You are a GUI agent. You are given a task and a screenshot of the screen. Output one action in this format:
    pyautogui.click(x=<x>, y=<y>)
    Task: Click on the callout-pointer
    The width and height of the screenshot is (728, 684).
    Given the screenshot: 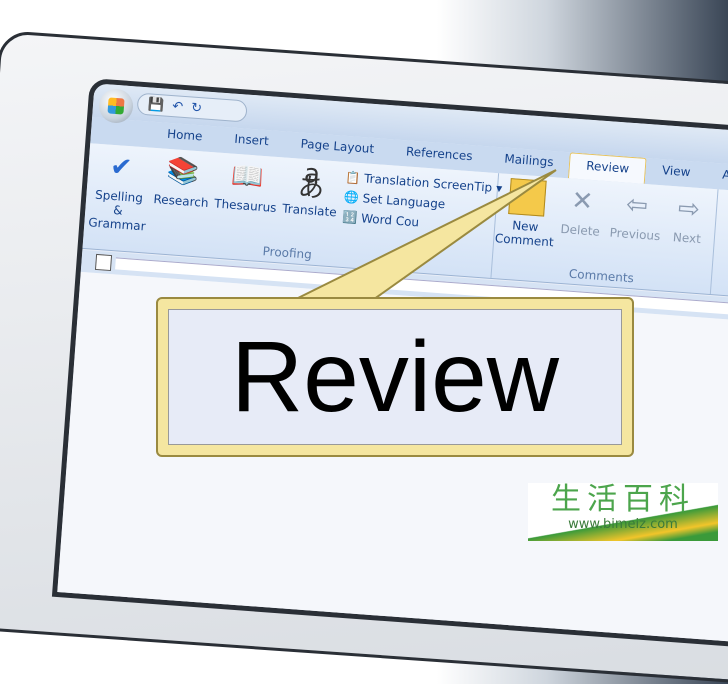 What is the action you would take?
    pyautogui.click(x=423, y=236)
    